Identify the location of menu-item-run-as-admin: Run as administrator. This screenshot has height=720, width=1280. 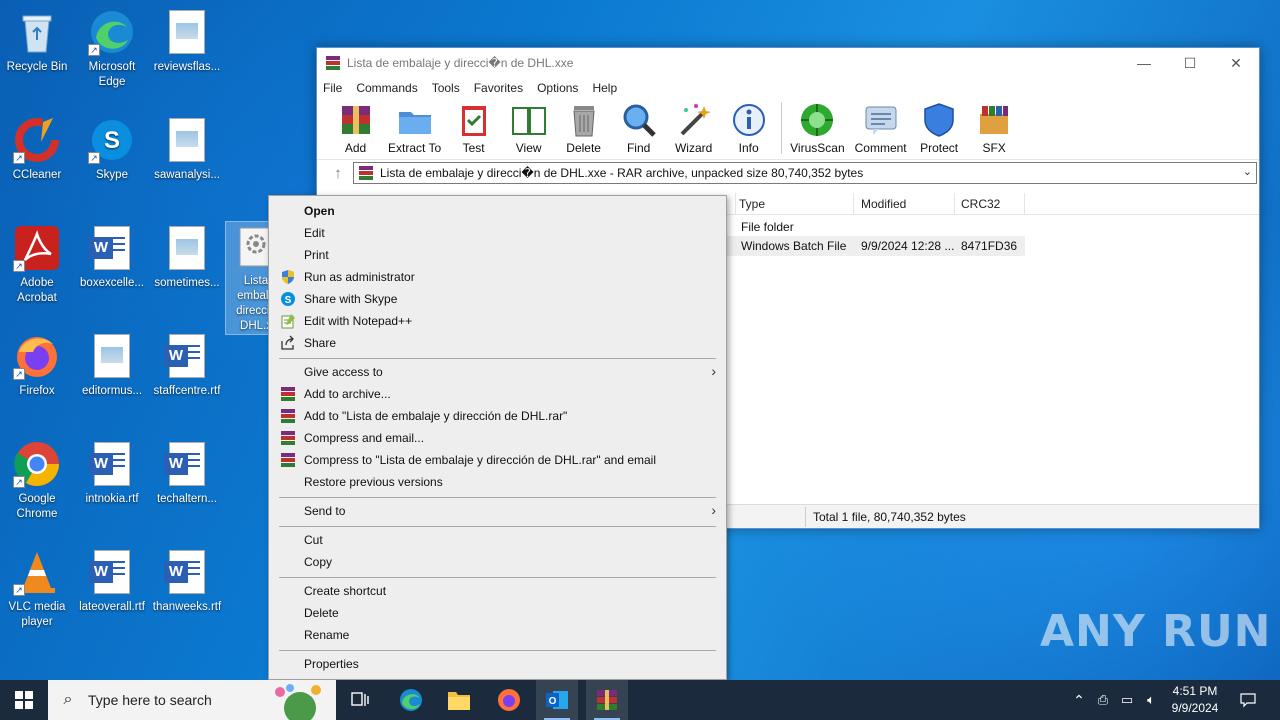
(497, 277).